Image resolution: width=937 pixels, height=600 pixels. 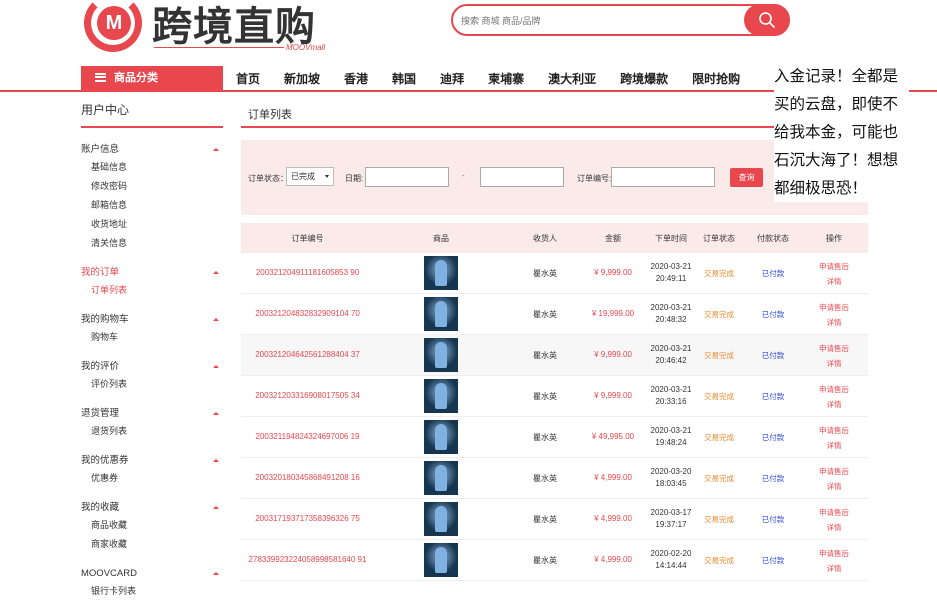 What do you see at coordinates (152, 320) in the screenshot?
I see `sidebar-group-header: 我的购物车` at bounding box center [152, 320].